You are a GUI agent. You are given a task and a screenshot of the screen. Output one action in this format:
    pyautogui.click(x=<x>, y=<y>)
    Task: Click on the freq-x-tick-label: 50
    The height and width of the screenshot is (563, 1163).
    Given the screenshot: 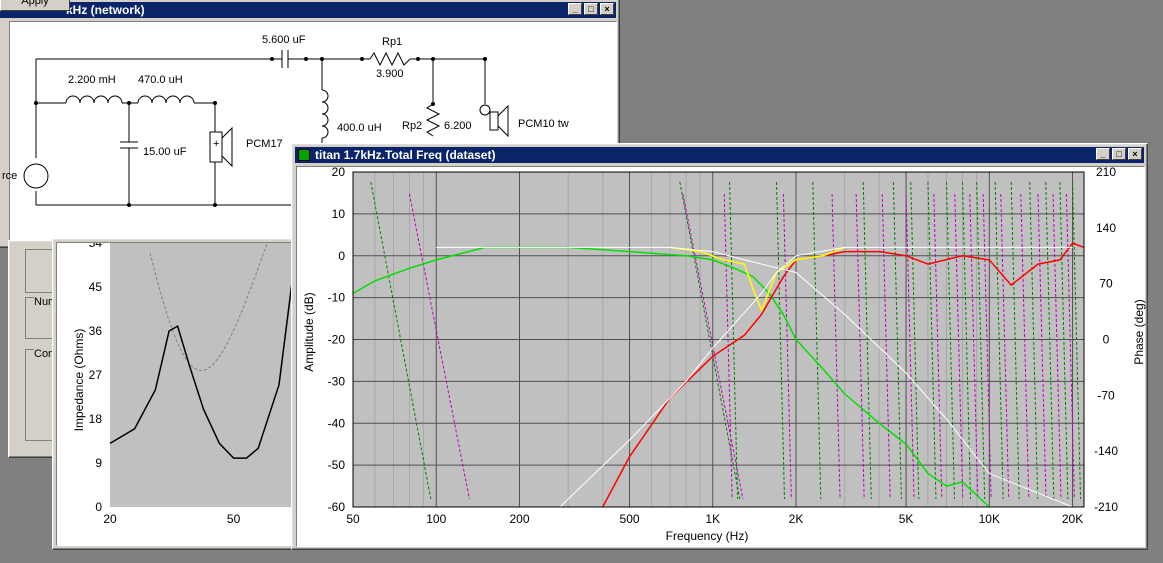 What is the action you would take?
    pyautogui.click(x=353, y=519)
    